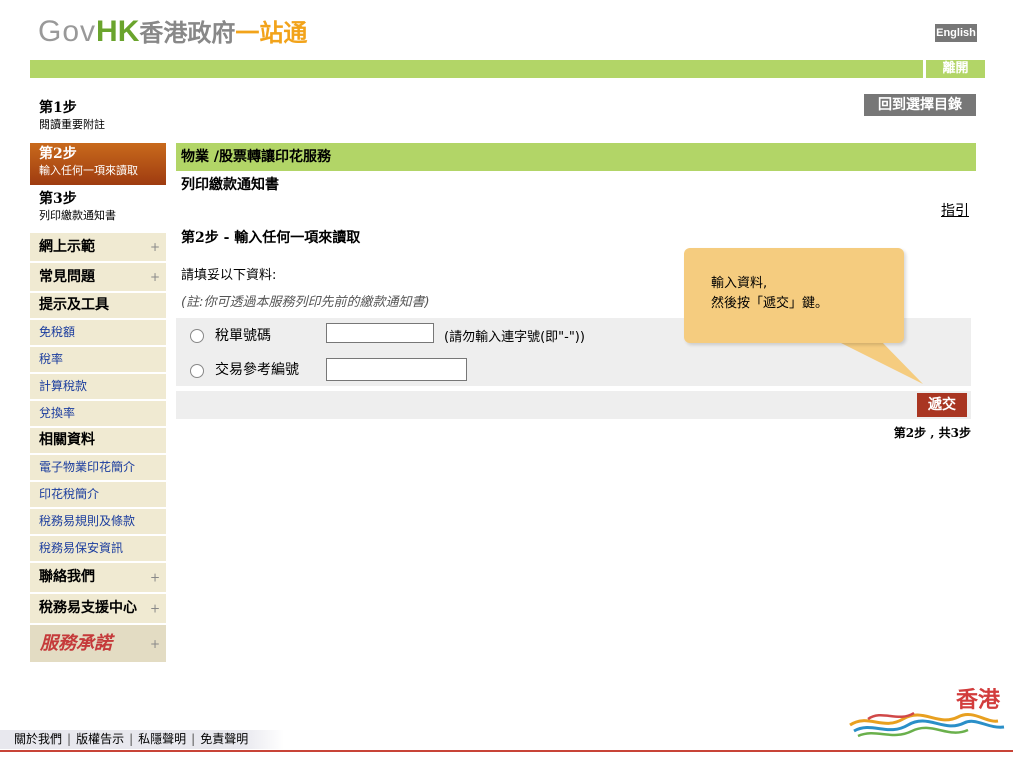 The width and height of the screenshot is (1018, 758). What do you see at coordinates (72, 124) in the screenshot?
I see `step-1-desc: 閱讀重要附註` at bounding box center [72, 124].